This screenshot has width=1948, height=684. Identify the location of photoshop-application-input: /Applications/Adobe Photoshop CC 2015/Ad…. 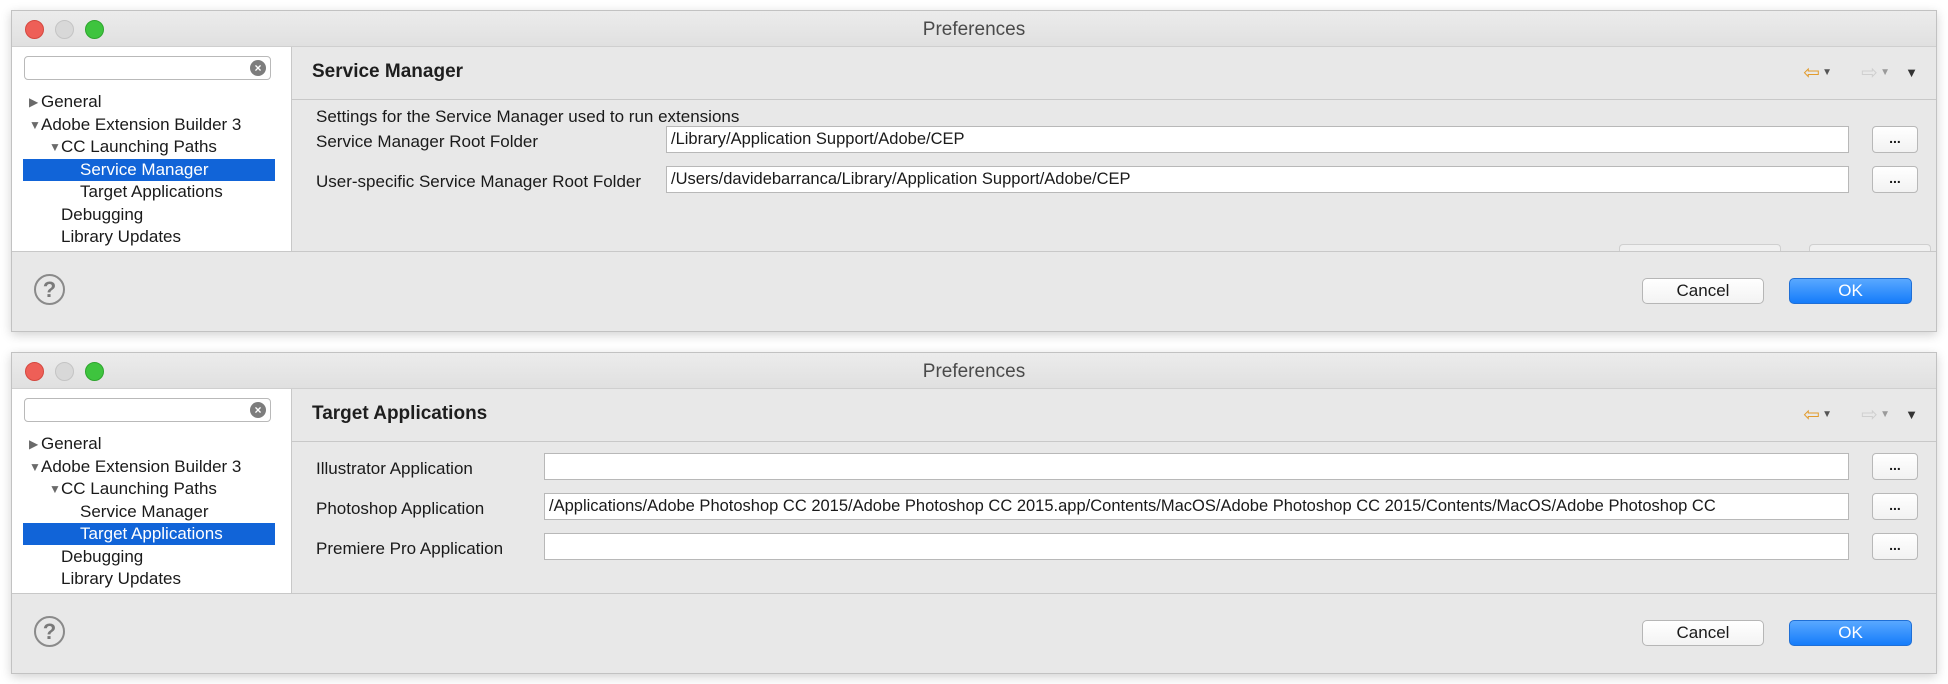
(1196, 506).